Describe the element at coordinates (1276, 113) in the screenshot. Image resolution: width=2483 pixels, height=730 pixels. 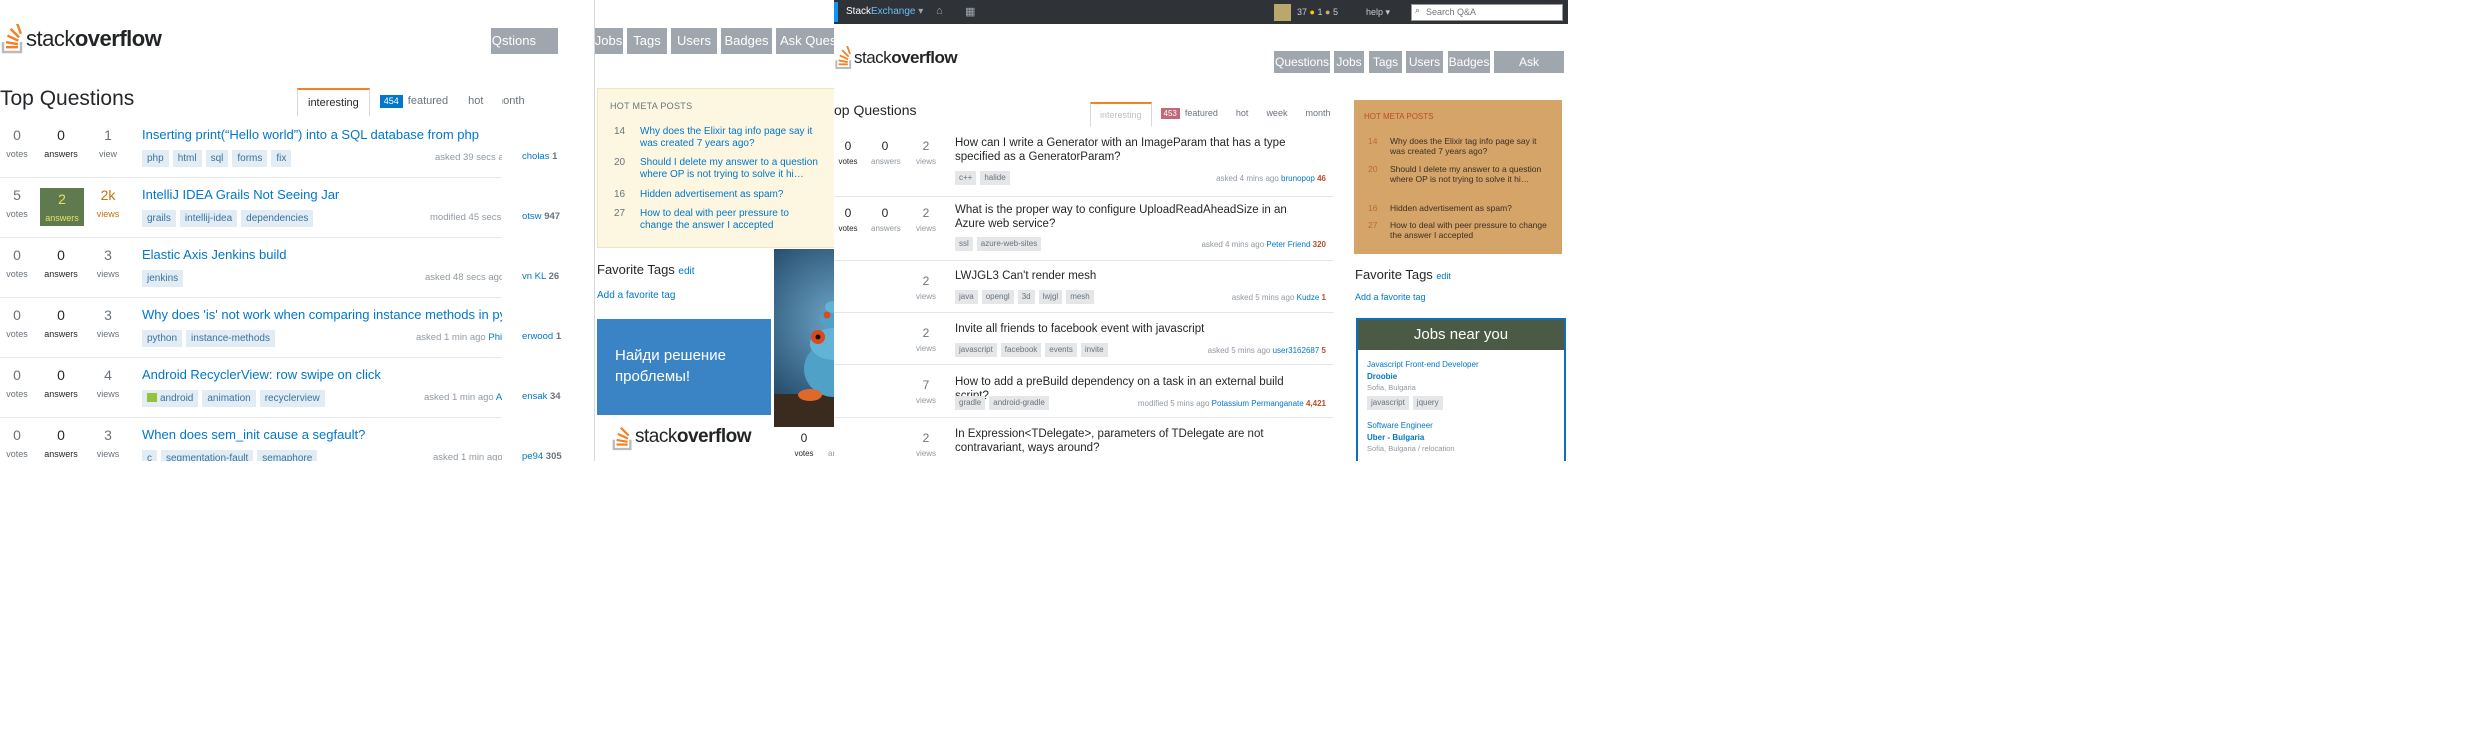
I see `tab-week: week` at that location.